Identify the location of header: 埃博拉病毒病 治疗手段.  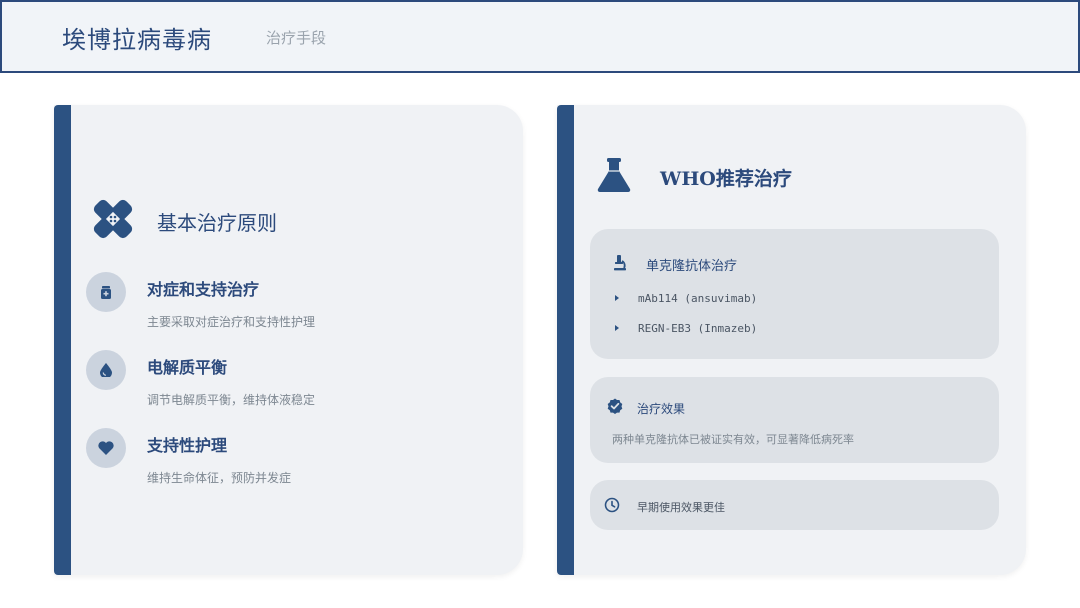
(540, 36).